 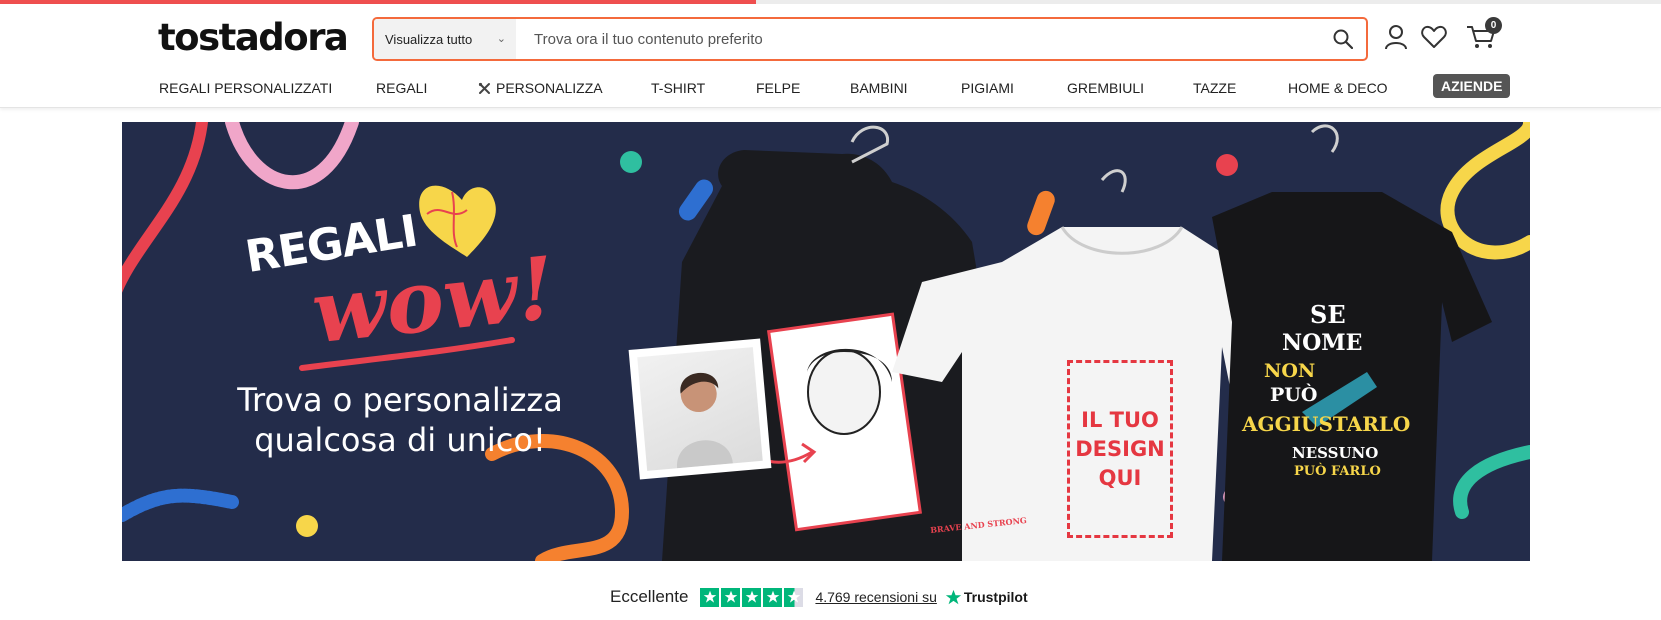 I want to click on hoodie-print-face, so click(x=844, y=392).